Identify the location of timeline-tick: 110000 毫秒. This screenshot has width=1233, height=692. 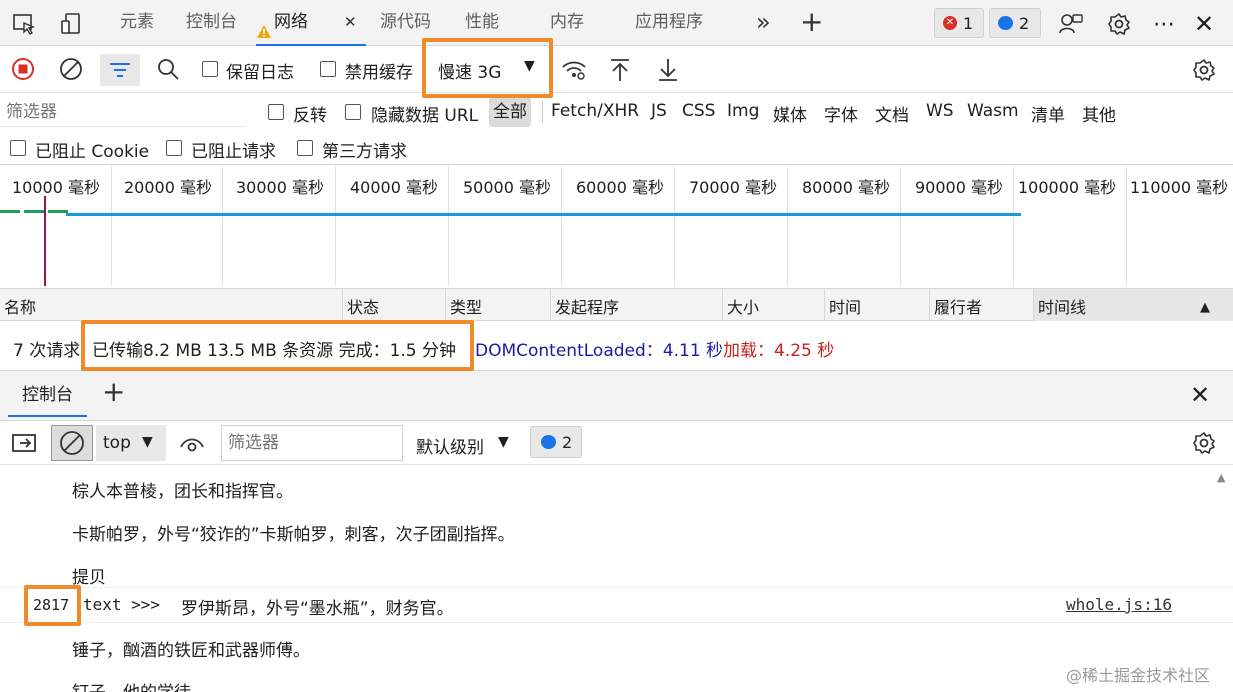
(1179, 187).